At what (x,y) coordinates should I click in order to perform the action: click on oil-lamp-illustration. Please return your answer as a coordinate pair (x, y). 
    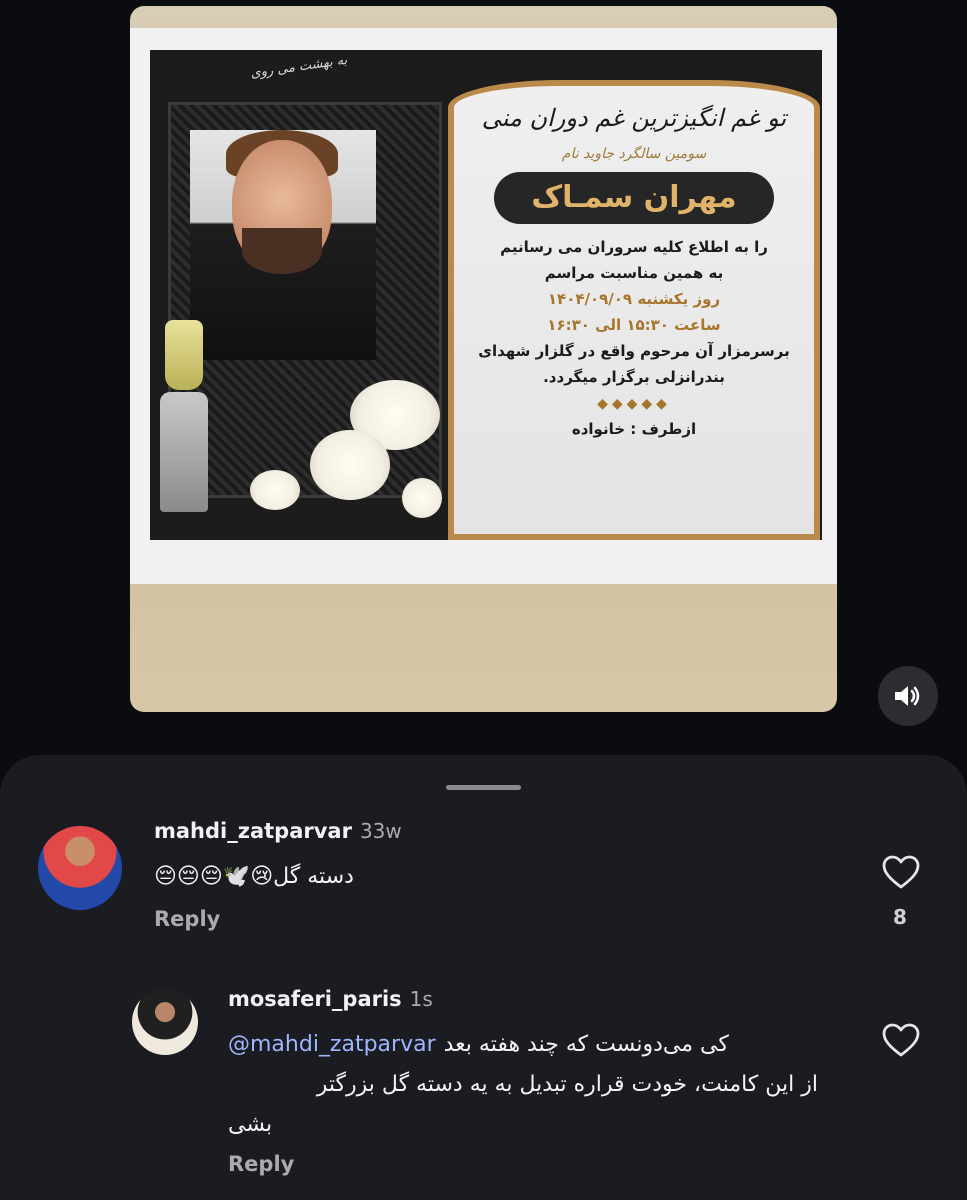
    Looking at the image, I should click on (184, 416).